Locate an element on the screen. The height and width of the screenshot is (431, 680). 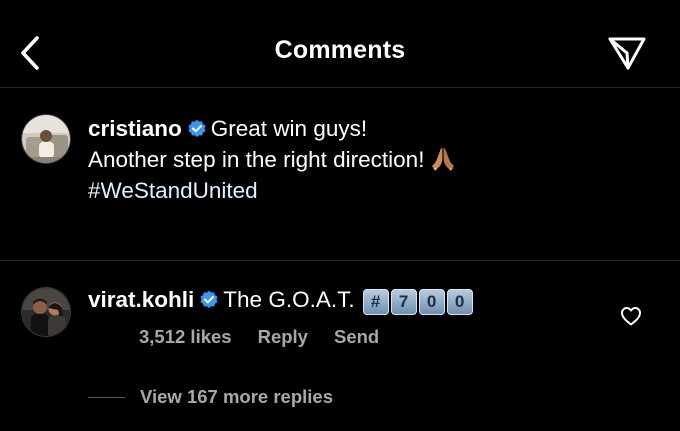
comment-body: The G.O.A.T. is located at coordinates (289, 299).